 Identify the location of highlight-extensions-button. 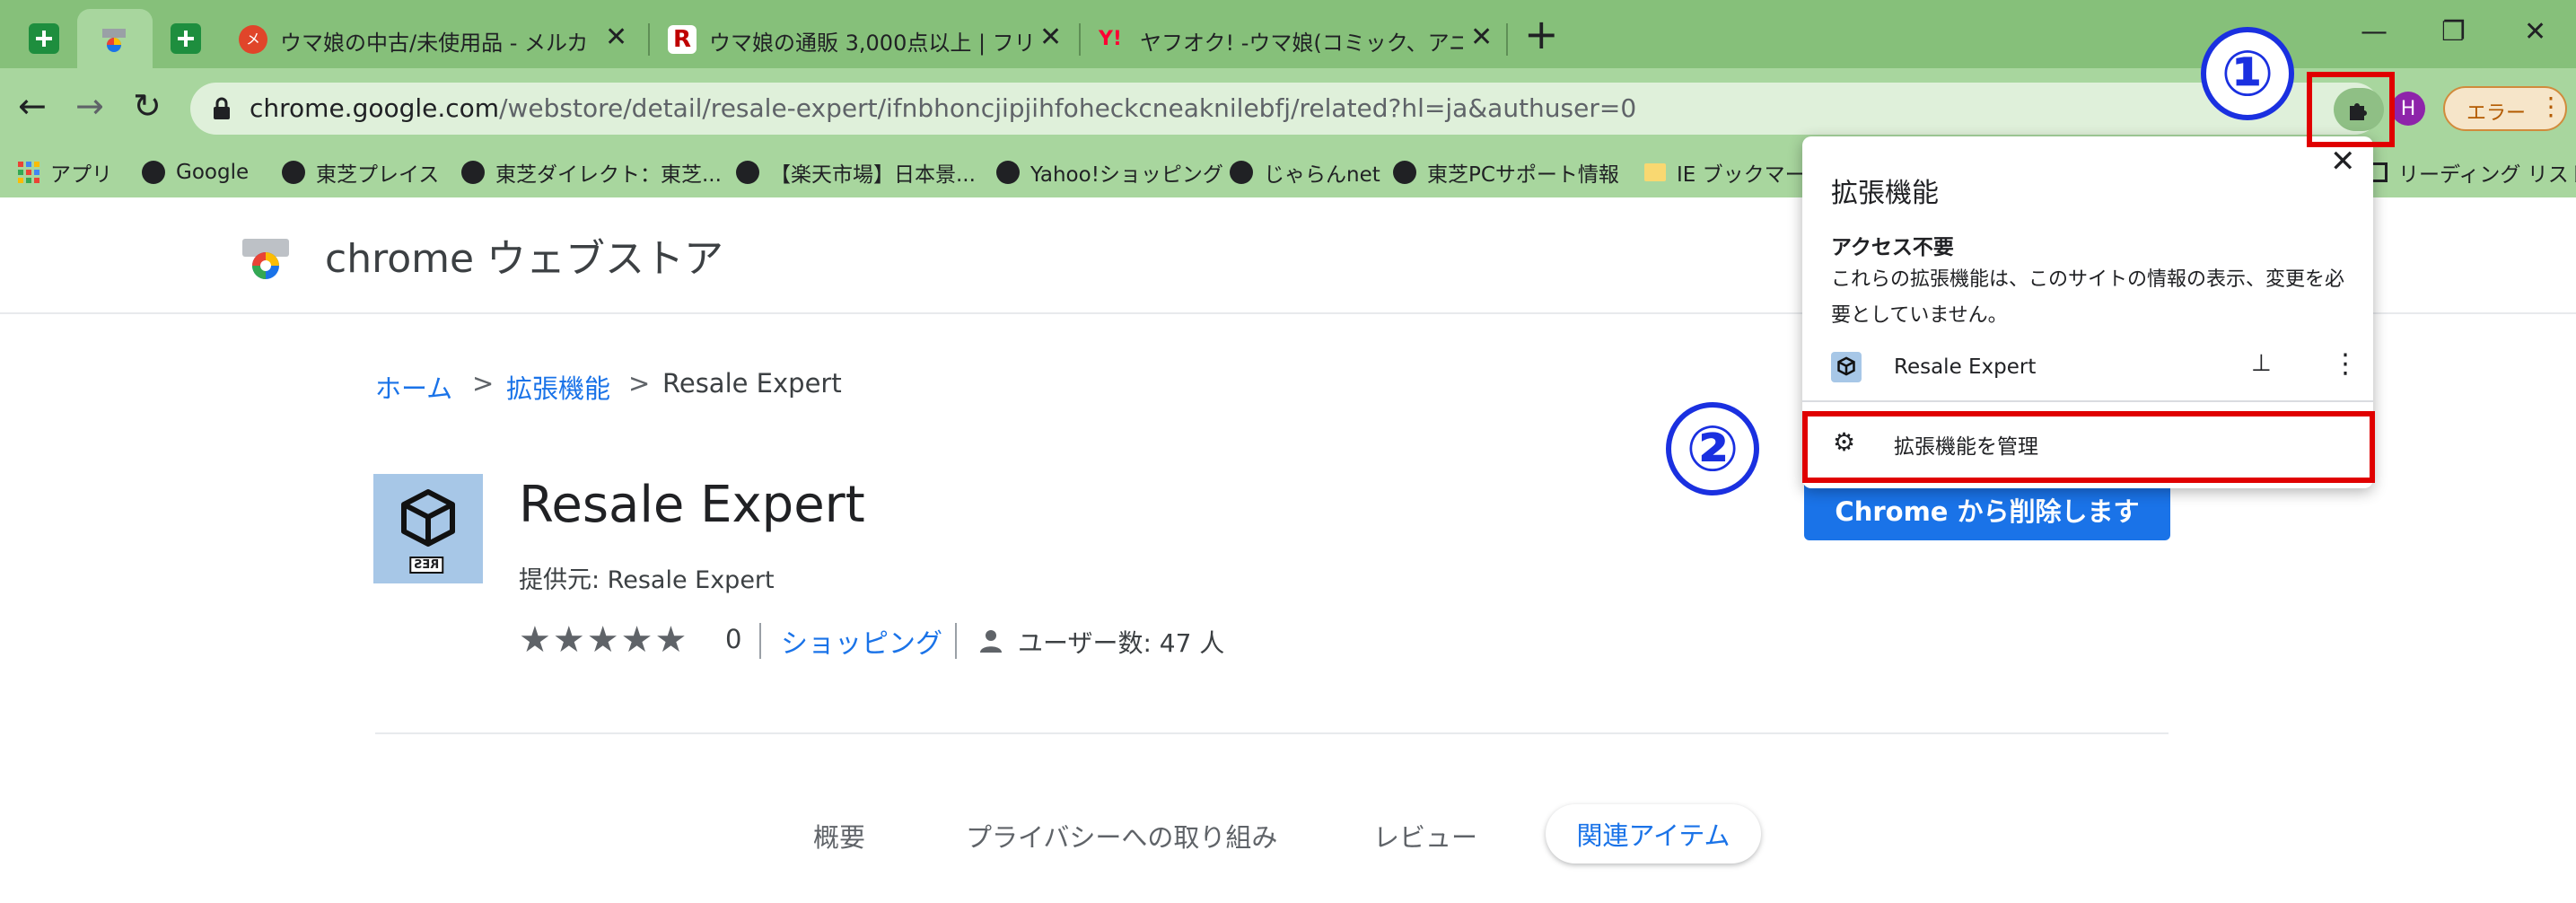
(2351, 109).